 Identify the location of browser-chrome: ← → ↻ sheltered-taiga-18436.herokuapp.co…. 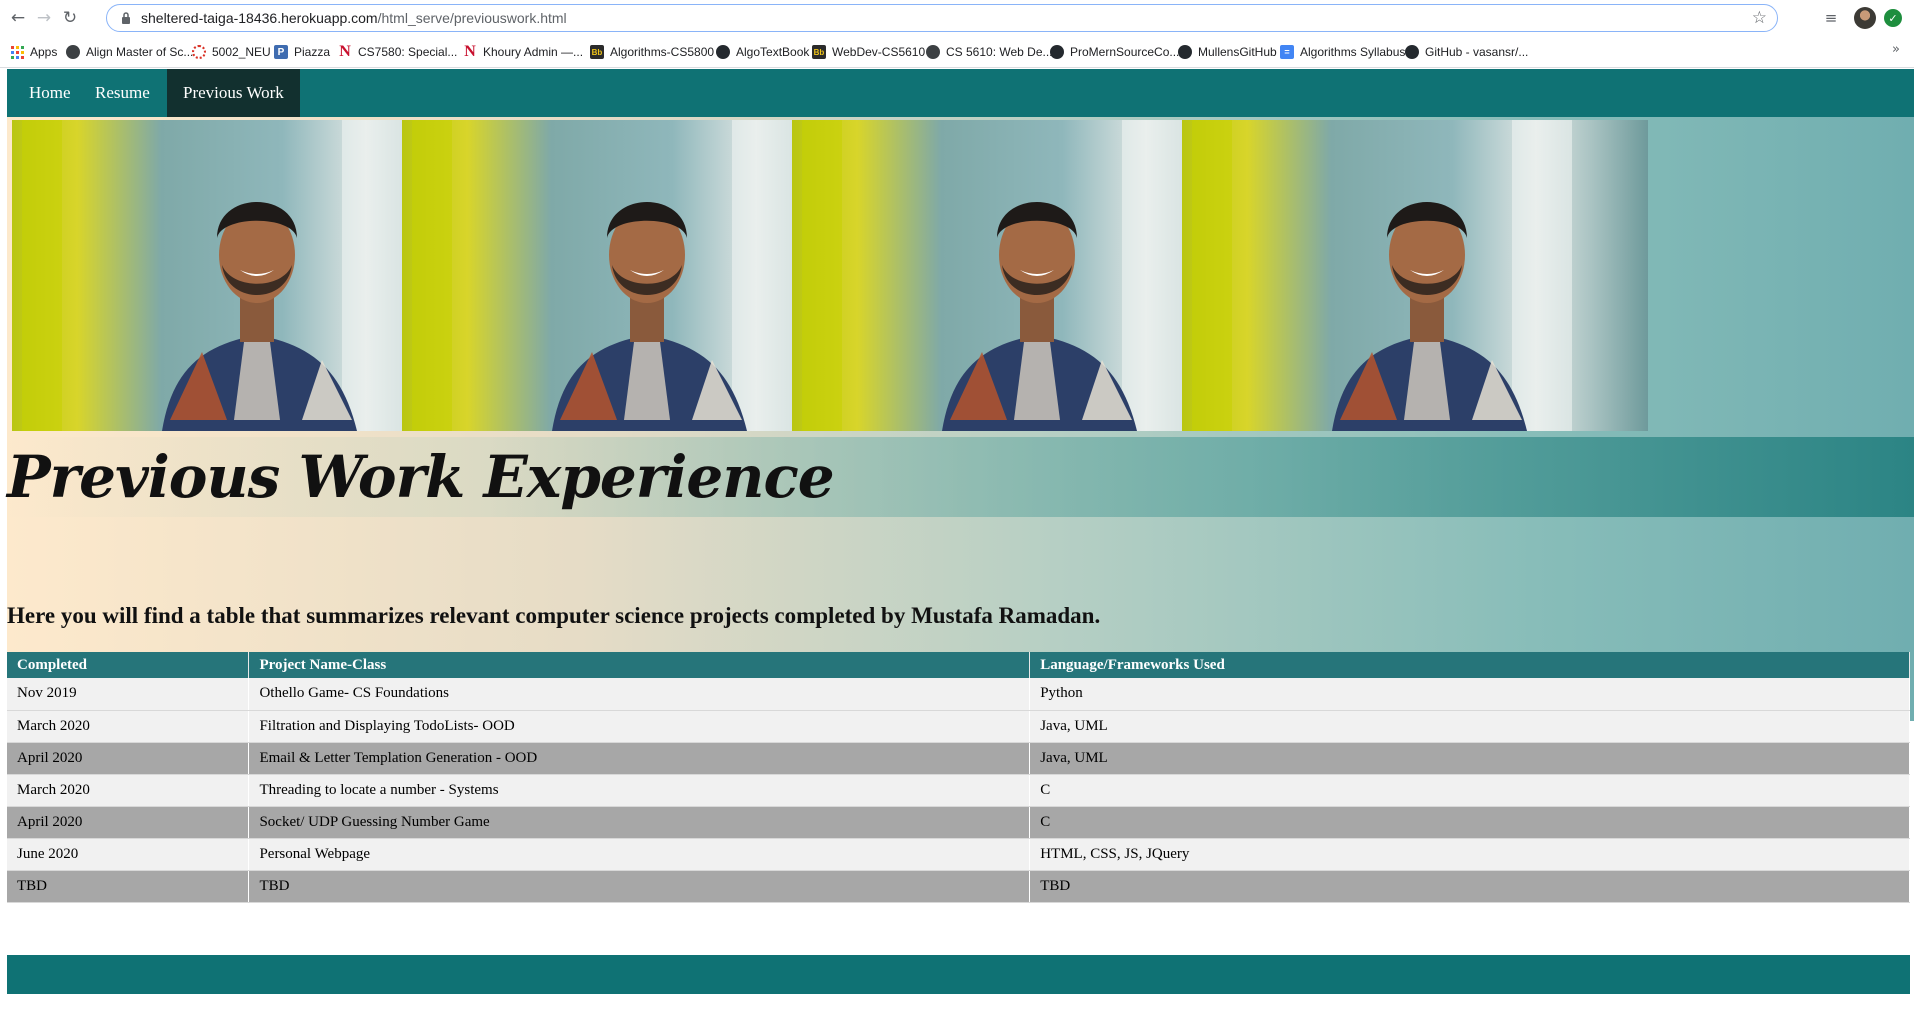
(957, 34).